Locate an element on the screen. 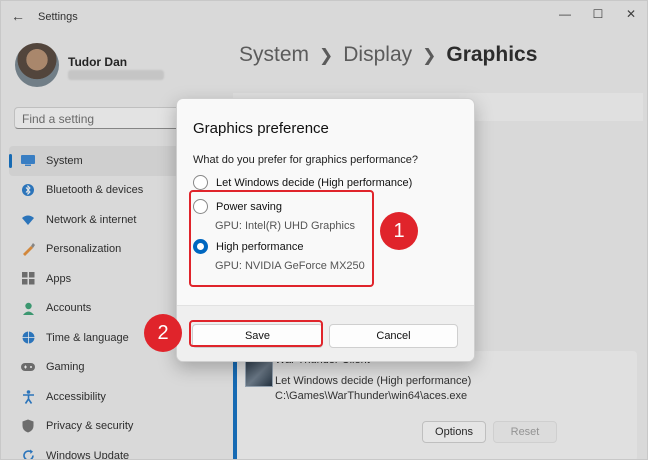 This screenshot has height=460, width=648. annotation-callout-2: 2 is located at coordinates (163, 333).